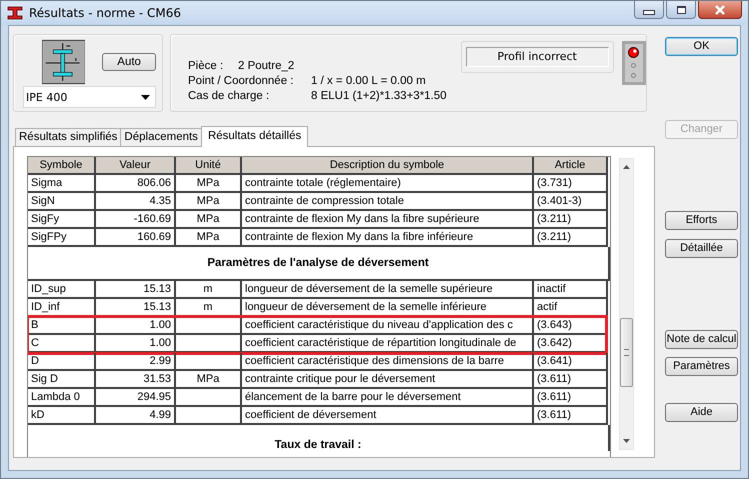  What do you see at coordinates (136, 220) in the screenshot?
I see `table-cell: -160.69` at bounding box center [136, 220].